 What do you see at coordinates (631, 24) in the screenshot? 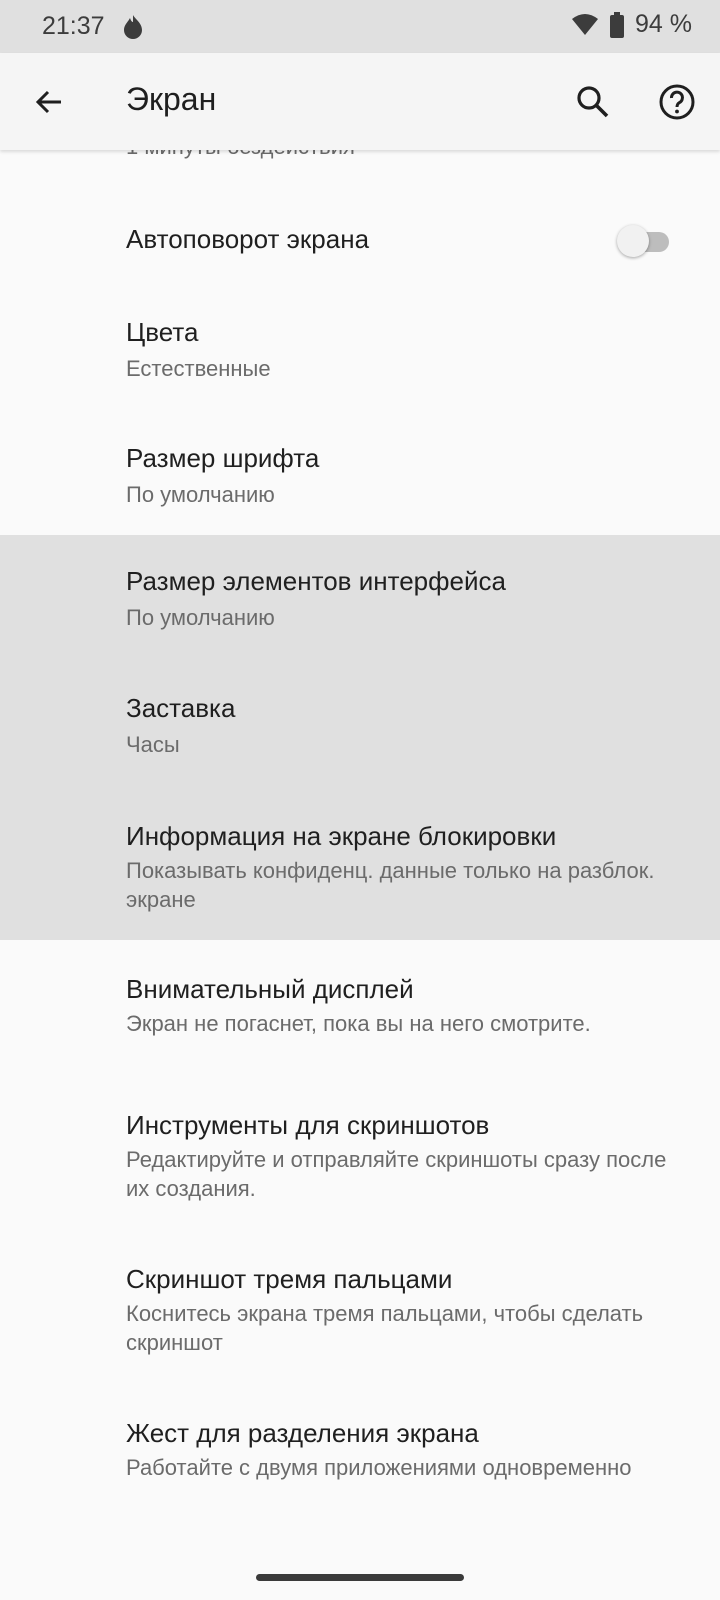
I see `status-right-icons: 94 %` at bounding box center [631, 24].